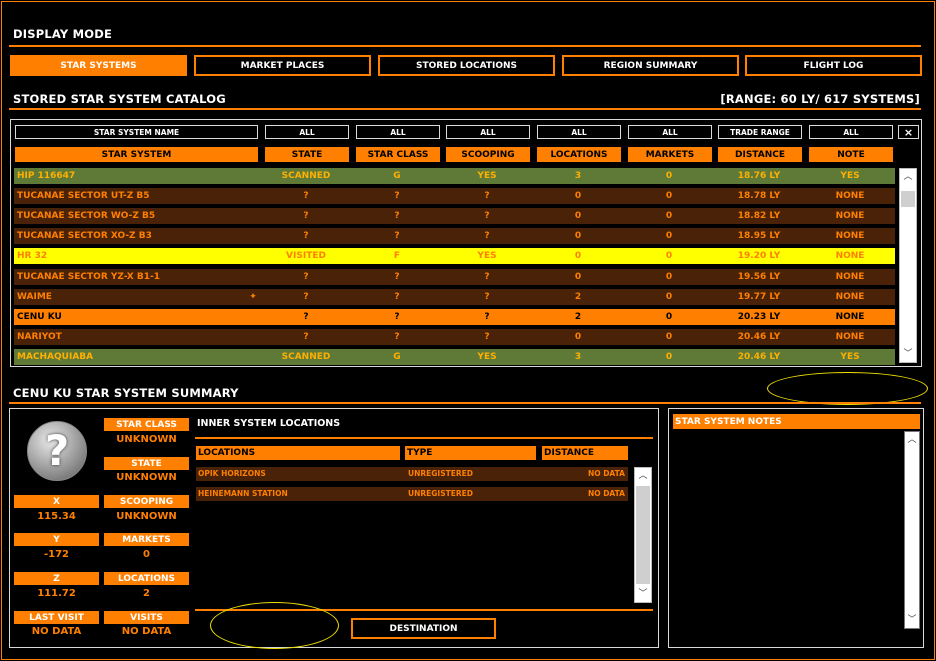 The height and width of the screenshot is (661, 936). Describe the element at coordinates (63, 34) in the screenshot. I see `display-mode-heading: DISPLAY MODE` at that location.